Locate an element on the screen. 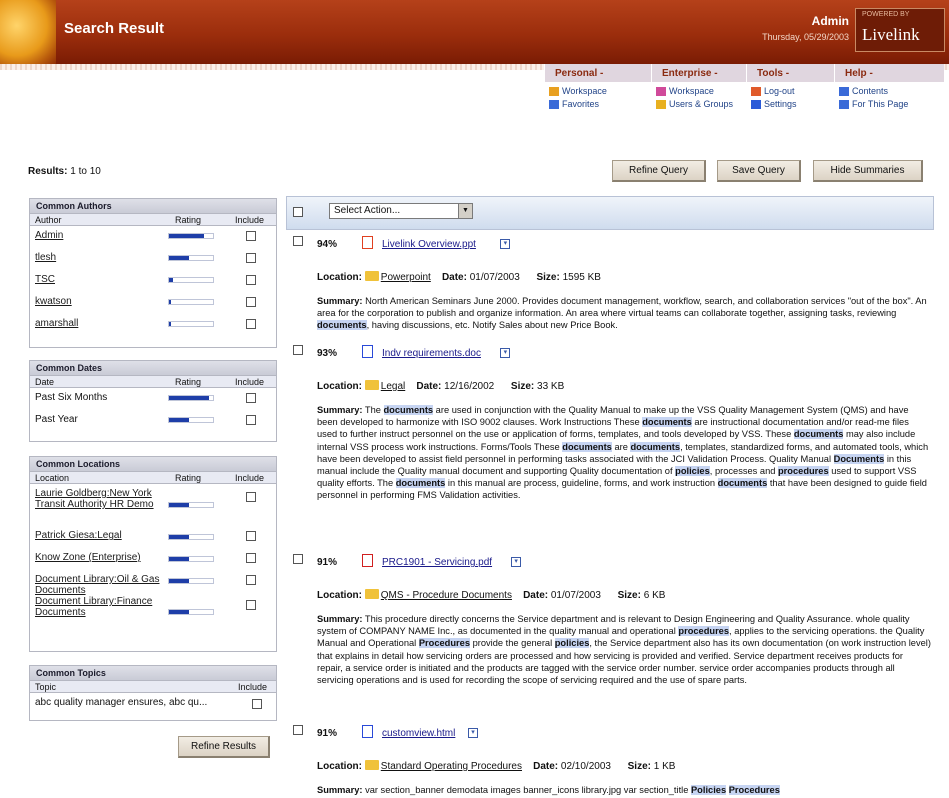 The width and height of the screenshot is (949, 798). menu-1: Enterprise - is located at coordinates (698, 73).